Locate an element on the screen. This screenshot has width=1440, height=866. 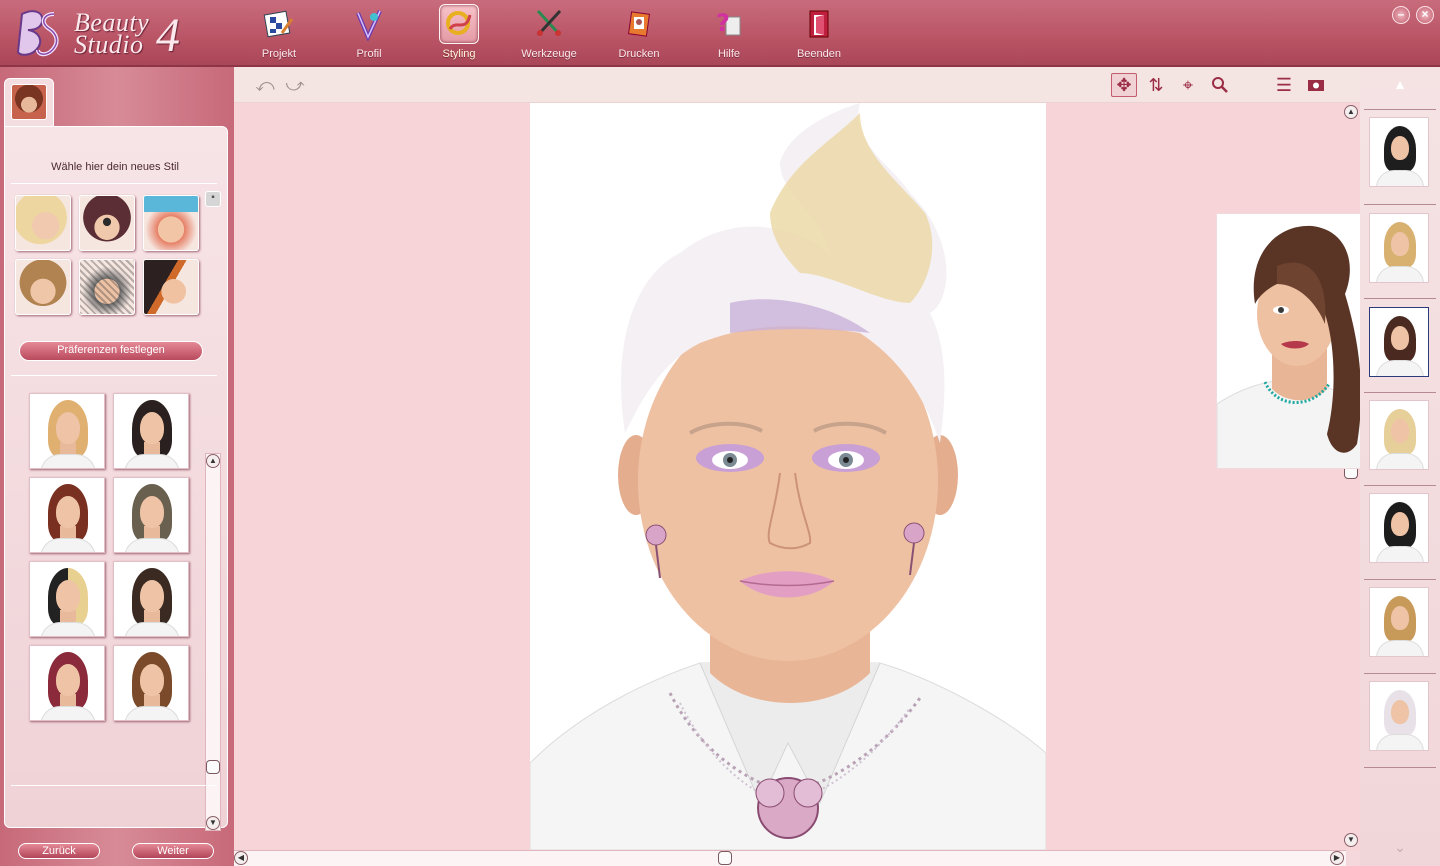
nav-drucken: Drucken is located at coordinates (639, 34).